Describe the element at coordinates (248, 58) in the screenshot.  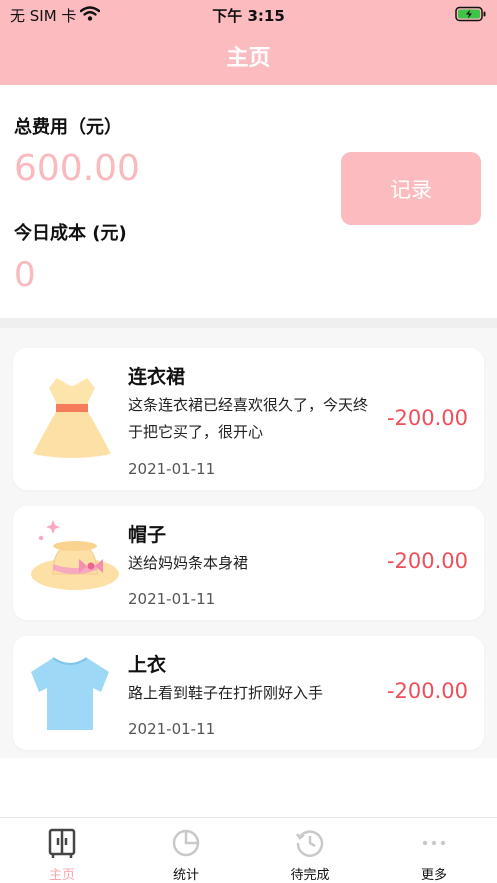
I see `page-title: 主页` at that location.